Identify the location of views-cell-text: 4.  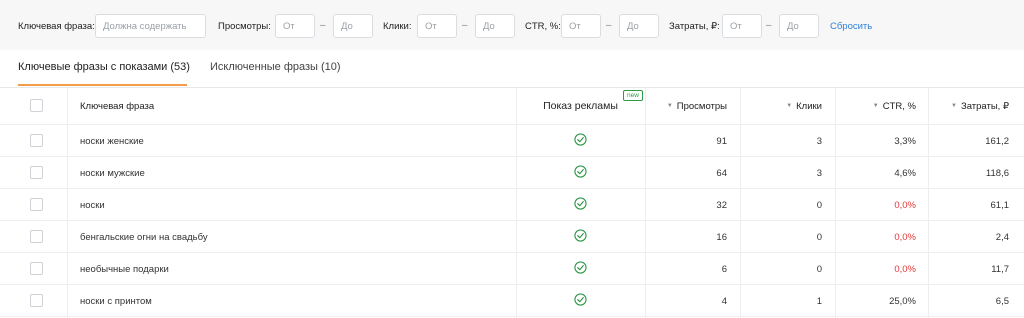
(724, 301).